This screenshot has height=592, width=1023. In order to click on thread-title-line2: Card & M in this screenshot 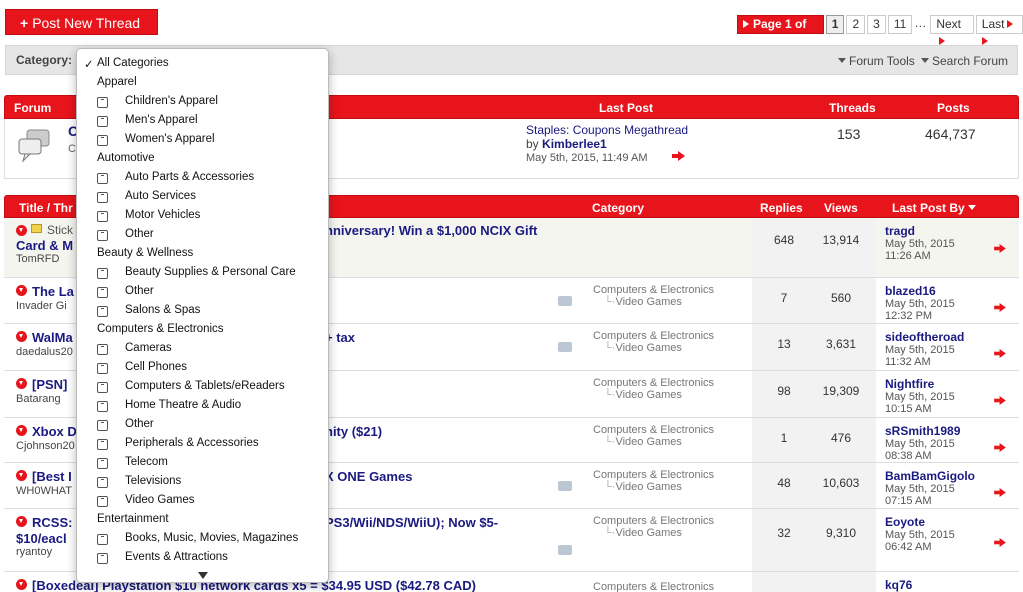, I will do `click(44, 245)`.